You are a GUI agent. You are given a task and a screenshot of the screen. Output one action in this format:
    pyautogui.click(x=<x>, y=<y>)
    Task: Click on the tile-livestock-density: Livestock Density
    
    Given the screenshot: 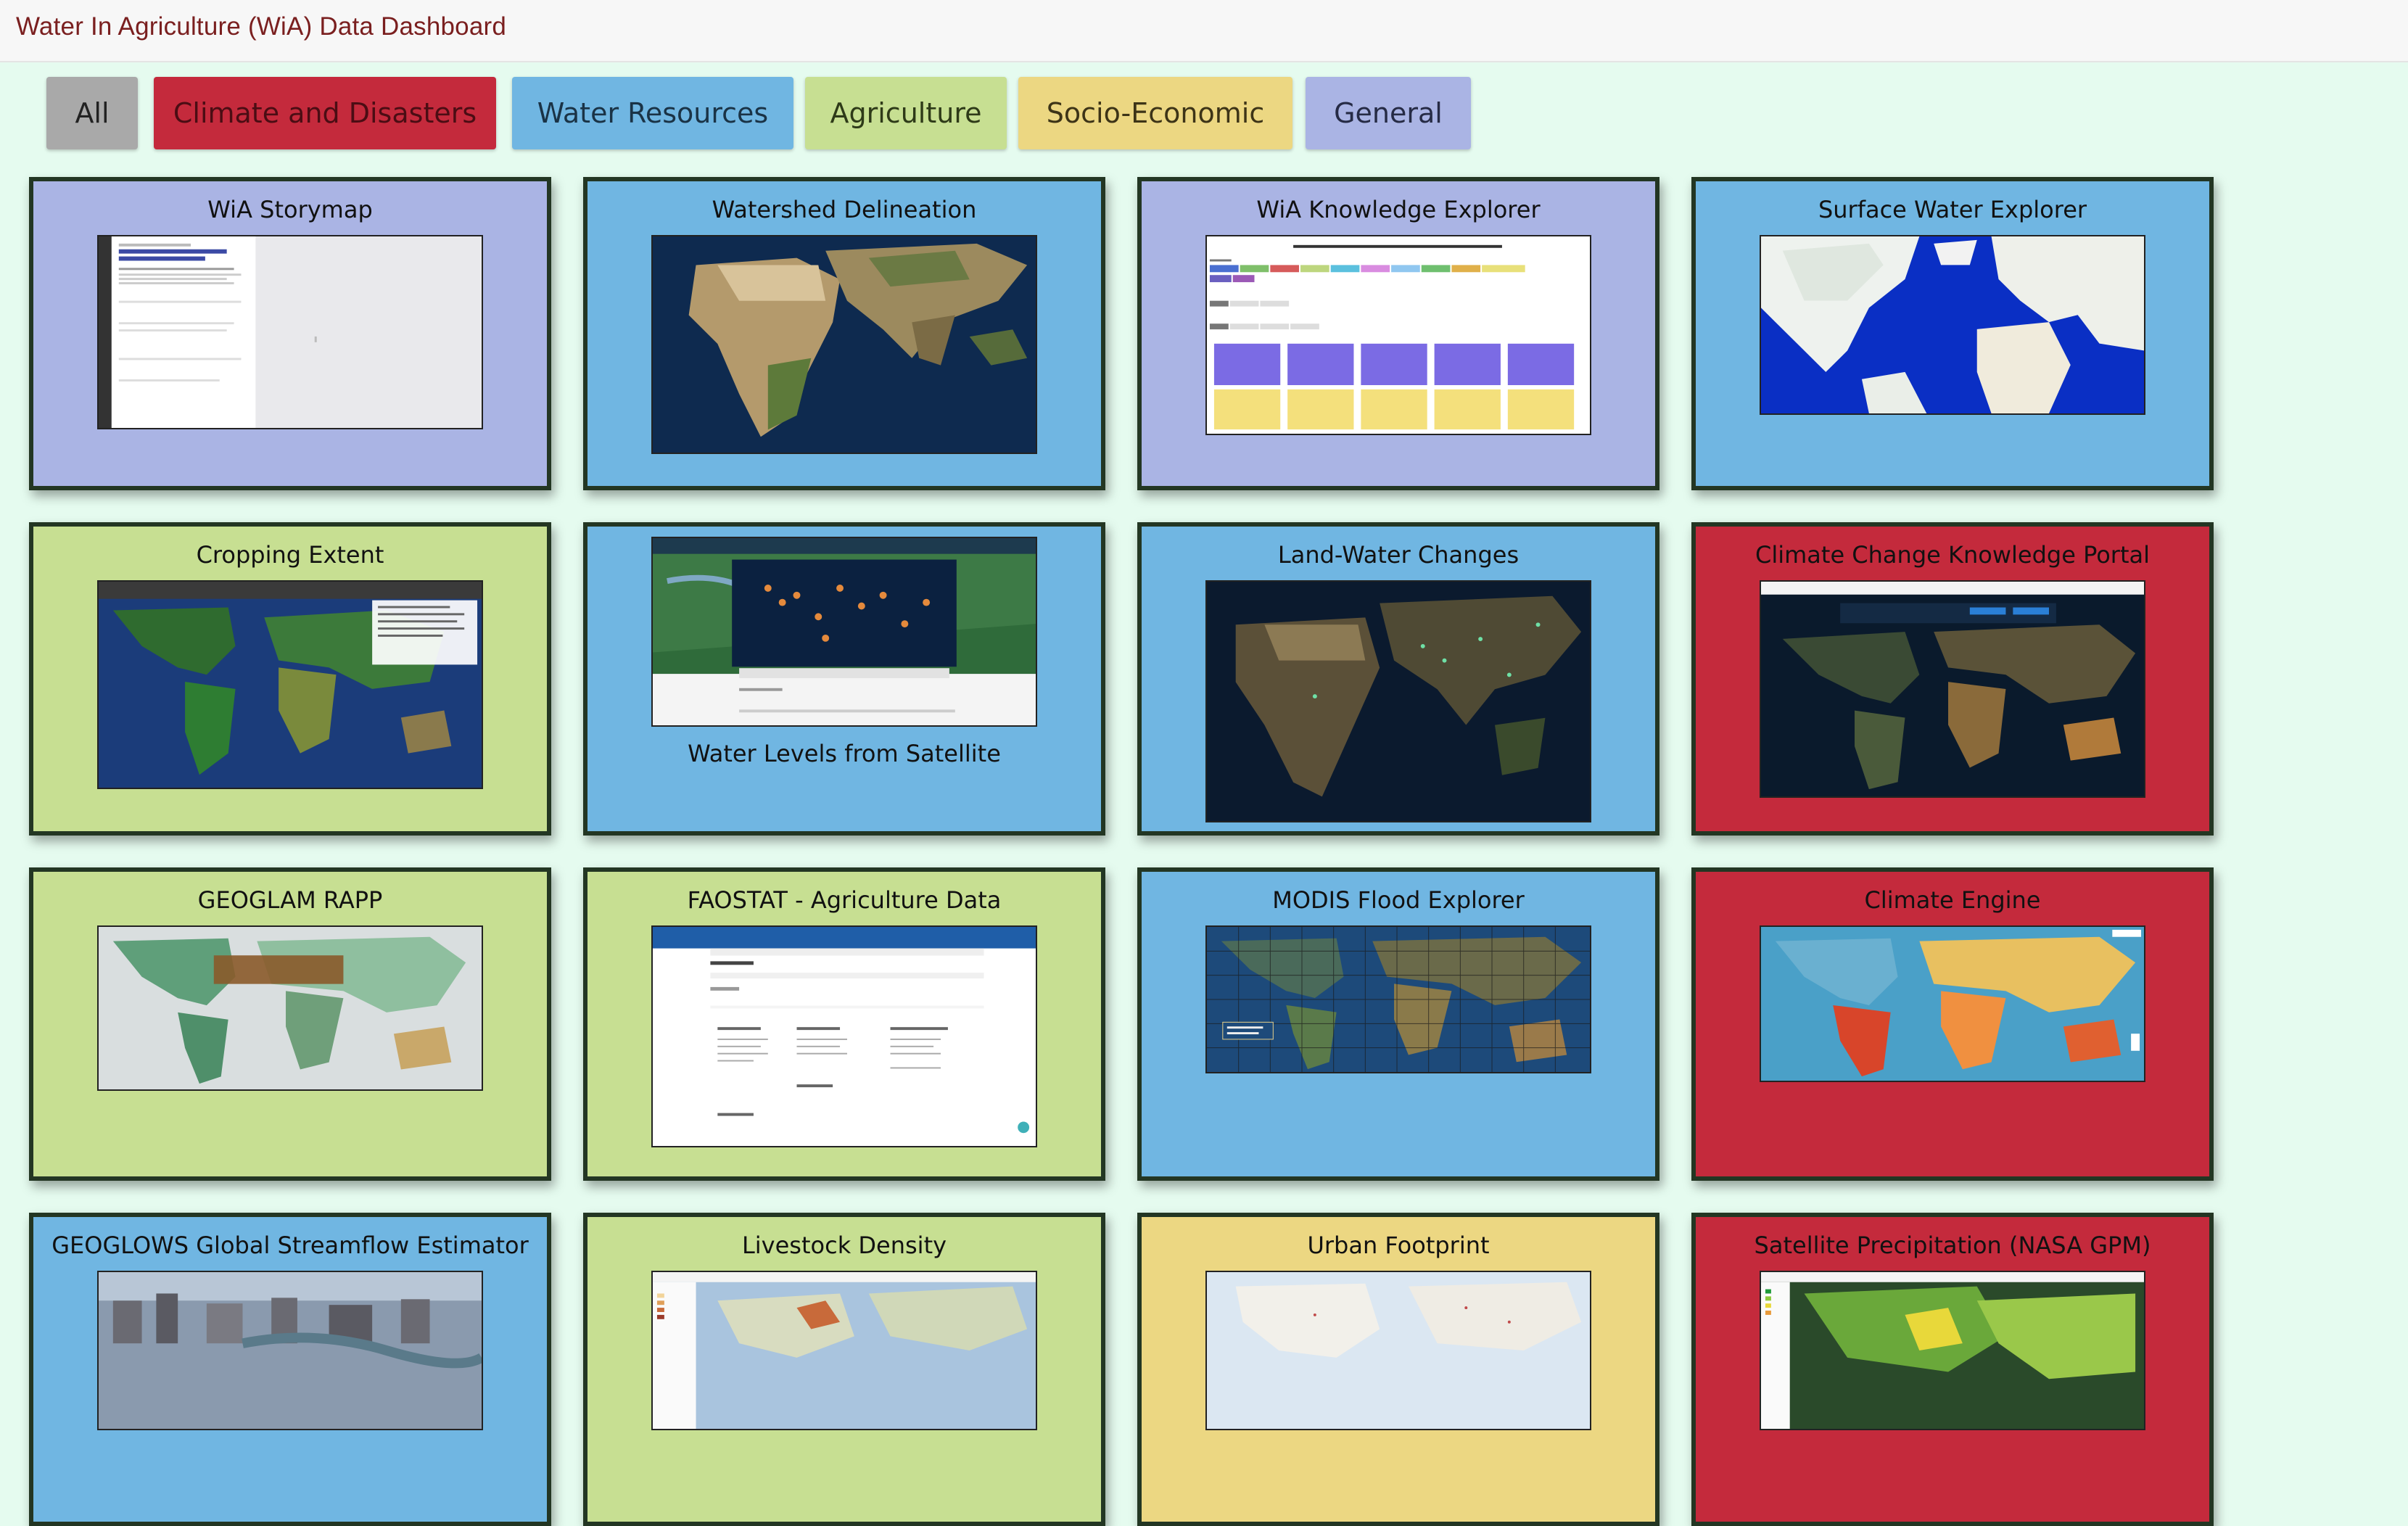 What is the action you would take?
    pyautogui.click(x=844, y=1369)
    